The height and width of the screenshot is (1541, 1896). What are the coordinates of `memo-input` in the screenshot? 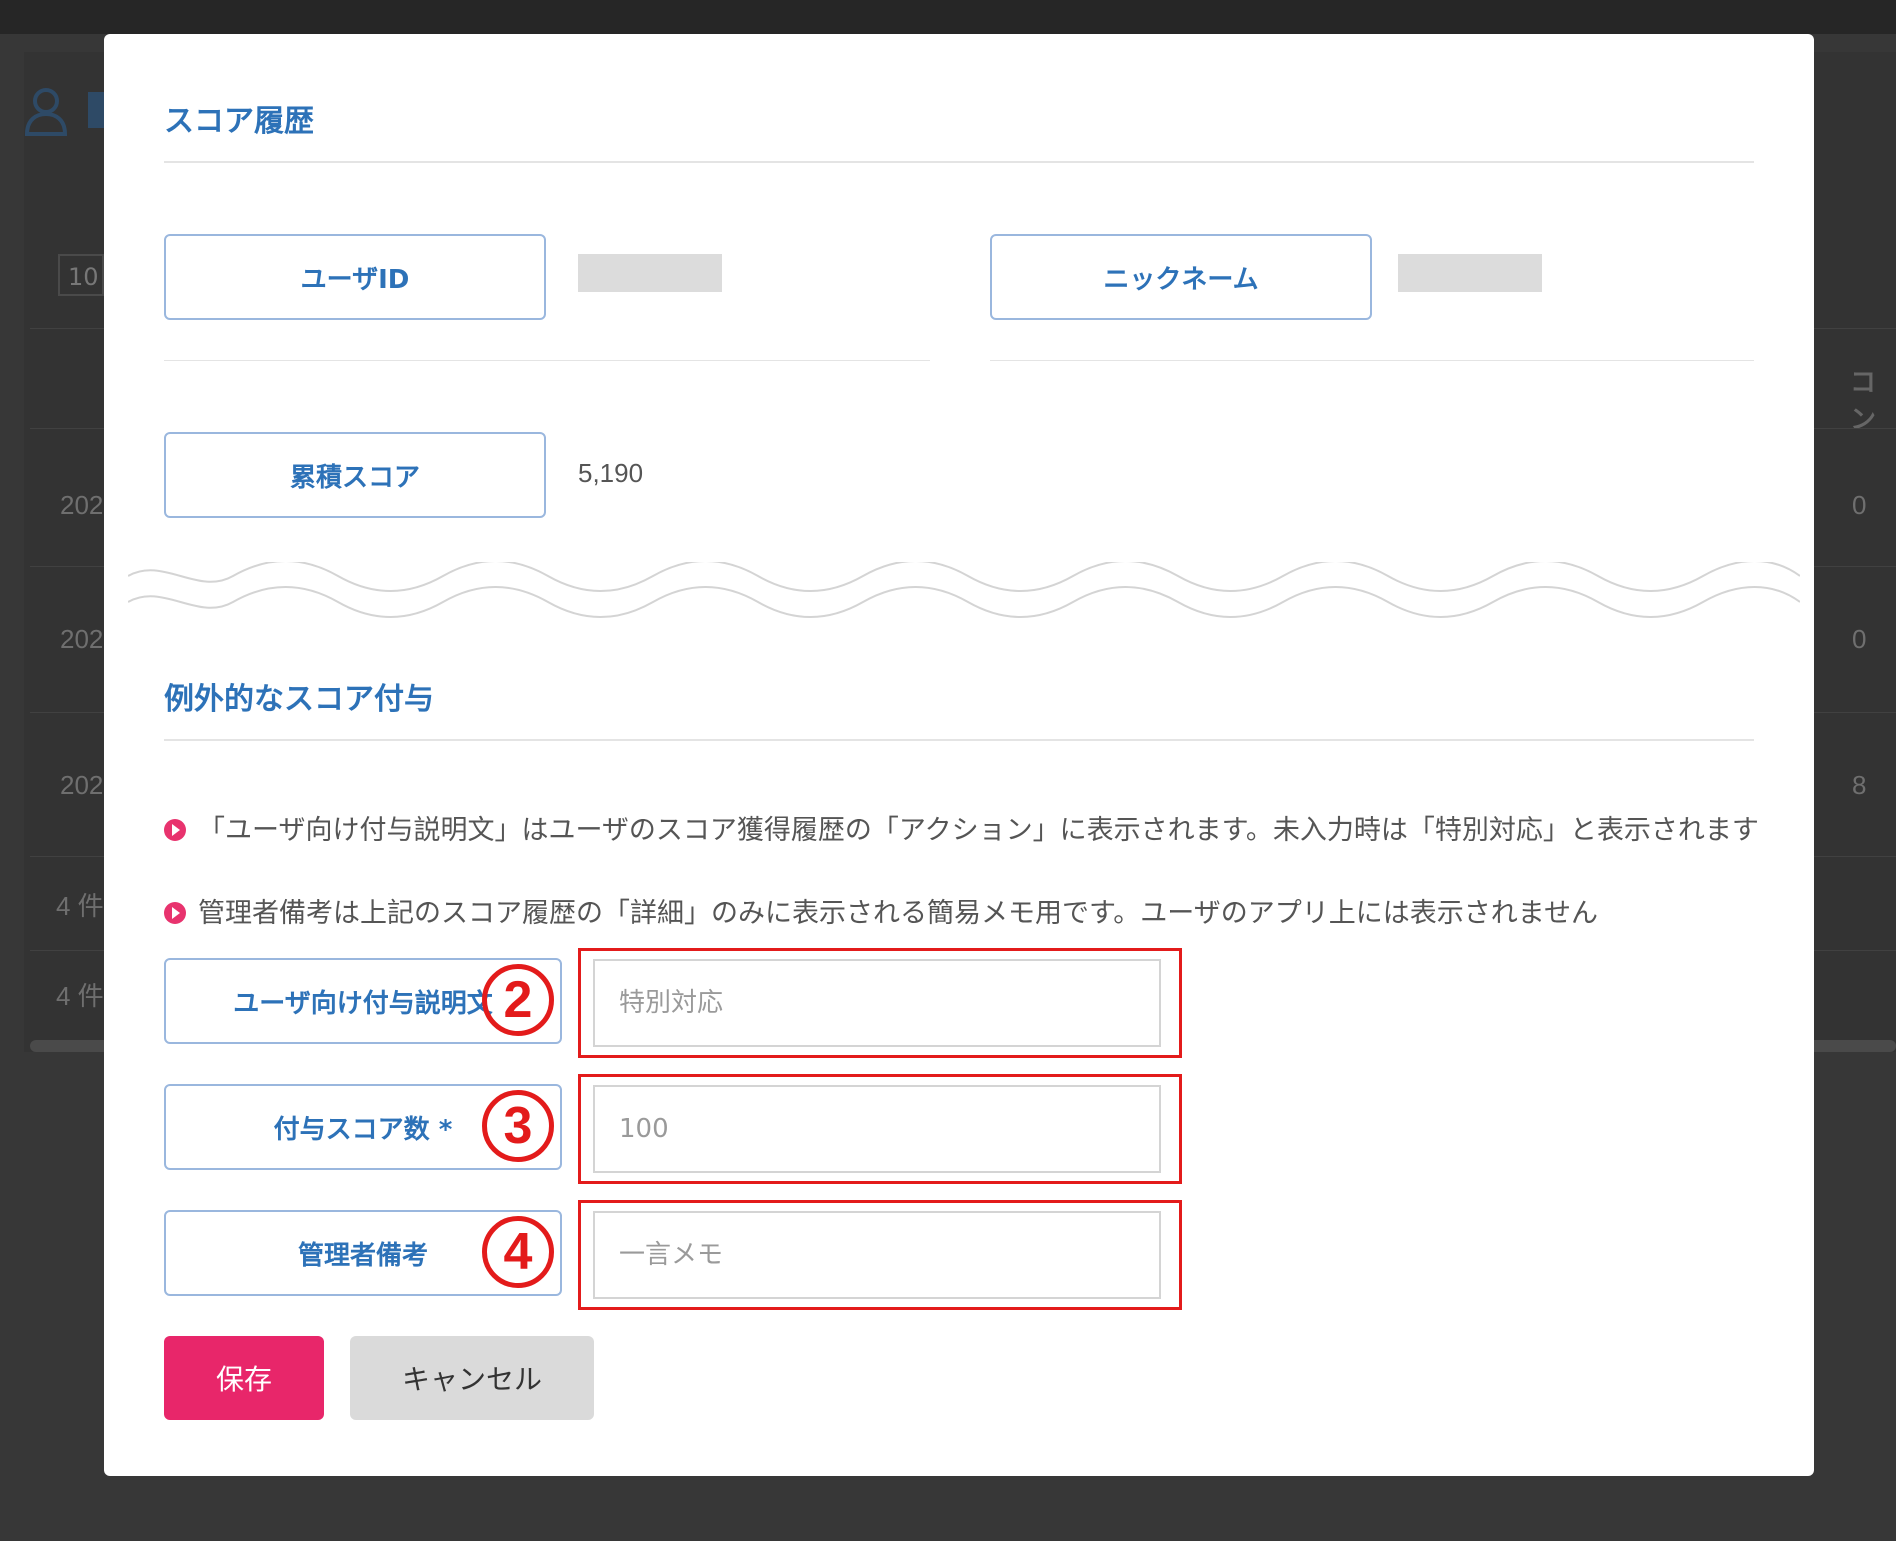 It's located at (877, 1255).